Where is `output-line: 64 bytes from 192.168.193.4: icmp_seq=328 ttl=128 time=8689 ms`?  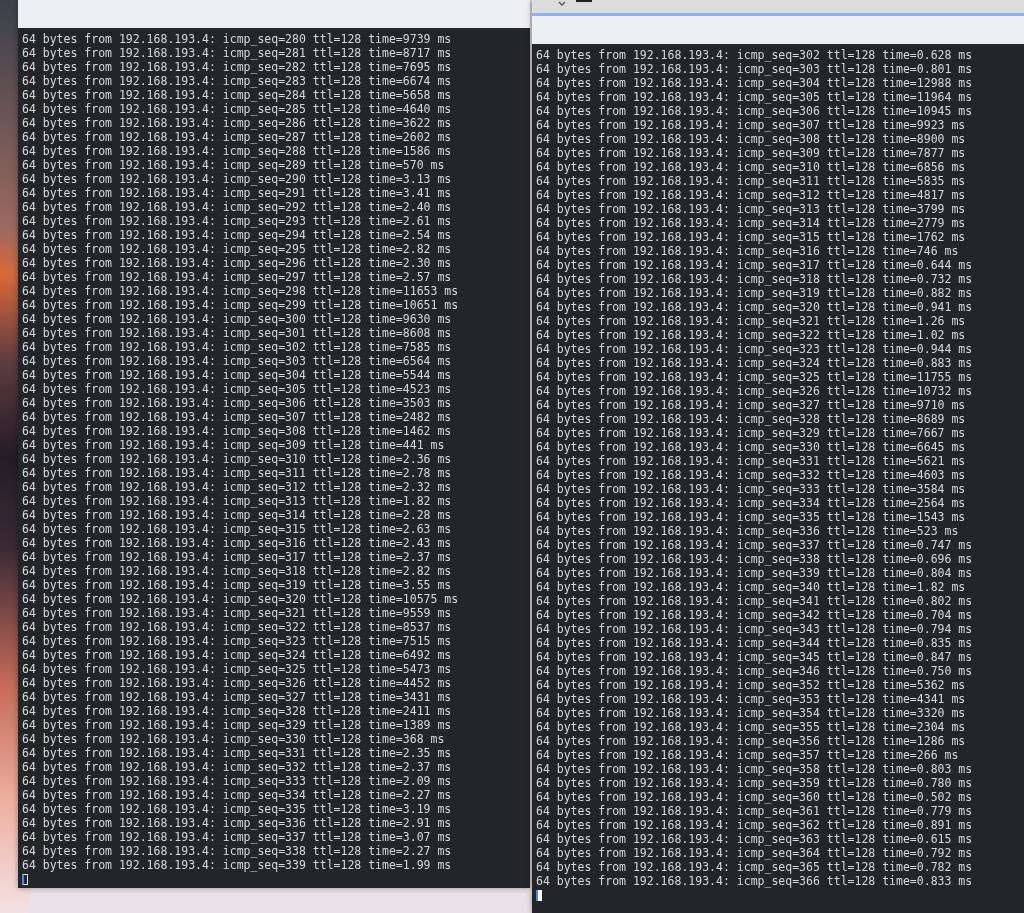
output-line: 64 bytes from 192.168.193.4: icmp_seq=328 ttl=128 time=8689 ms is located at coordinates (751, 419).